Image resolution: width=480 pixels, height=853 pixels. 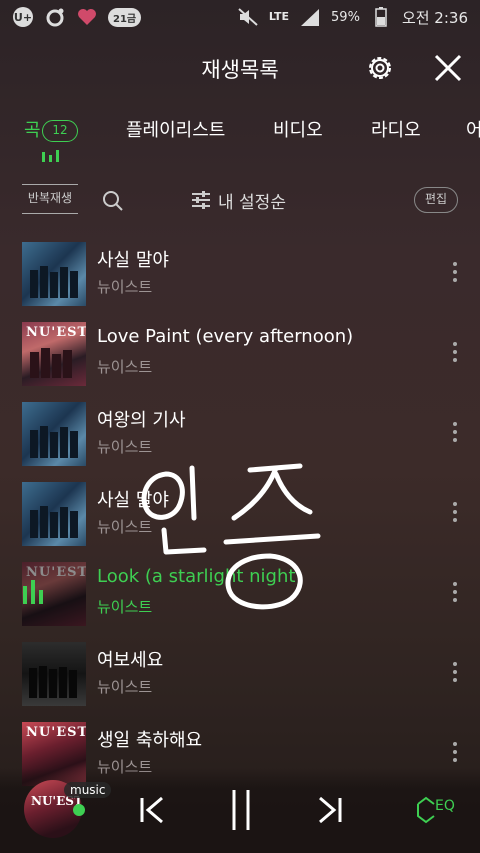 What do you see at coordinates (153, 810) in the screenshot?
I see `previous-icon` at bounding box center [153, 810].